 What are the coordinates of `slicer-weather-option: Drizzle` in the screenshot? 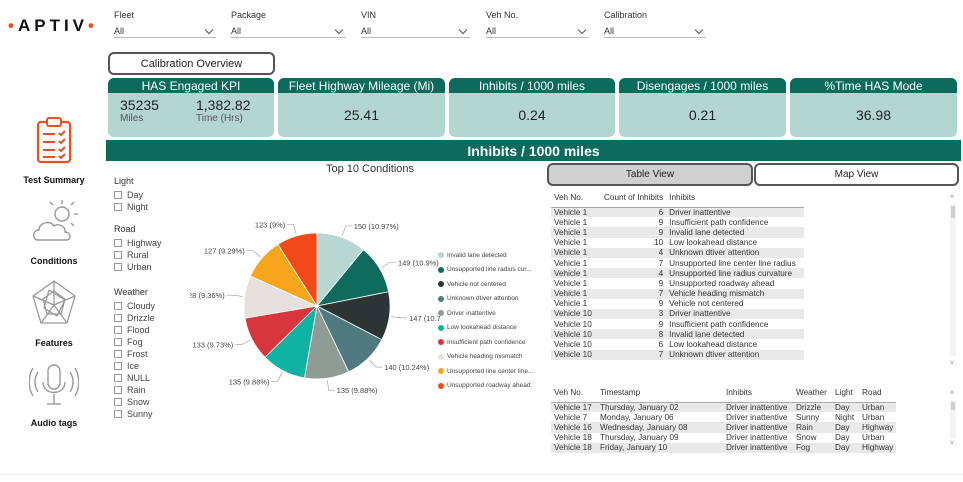 It's located at (154, 318).